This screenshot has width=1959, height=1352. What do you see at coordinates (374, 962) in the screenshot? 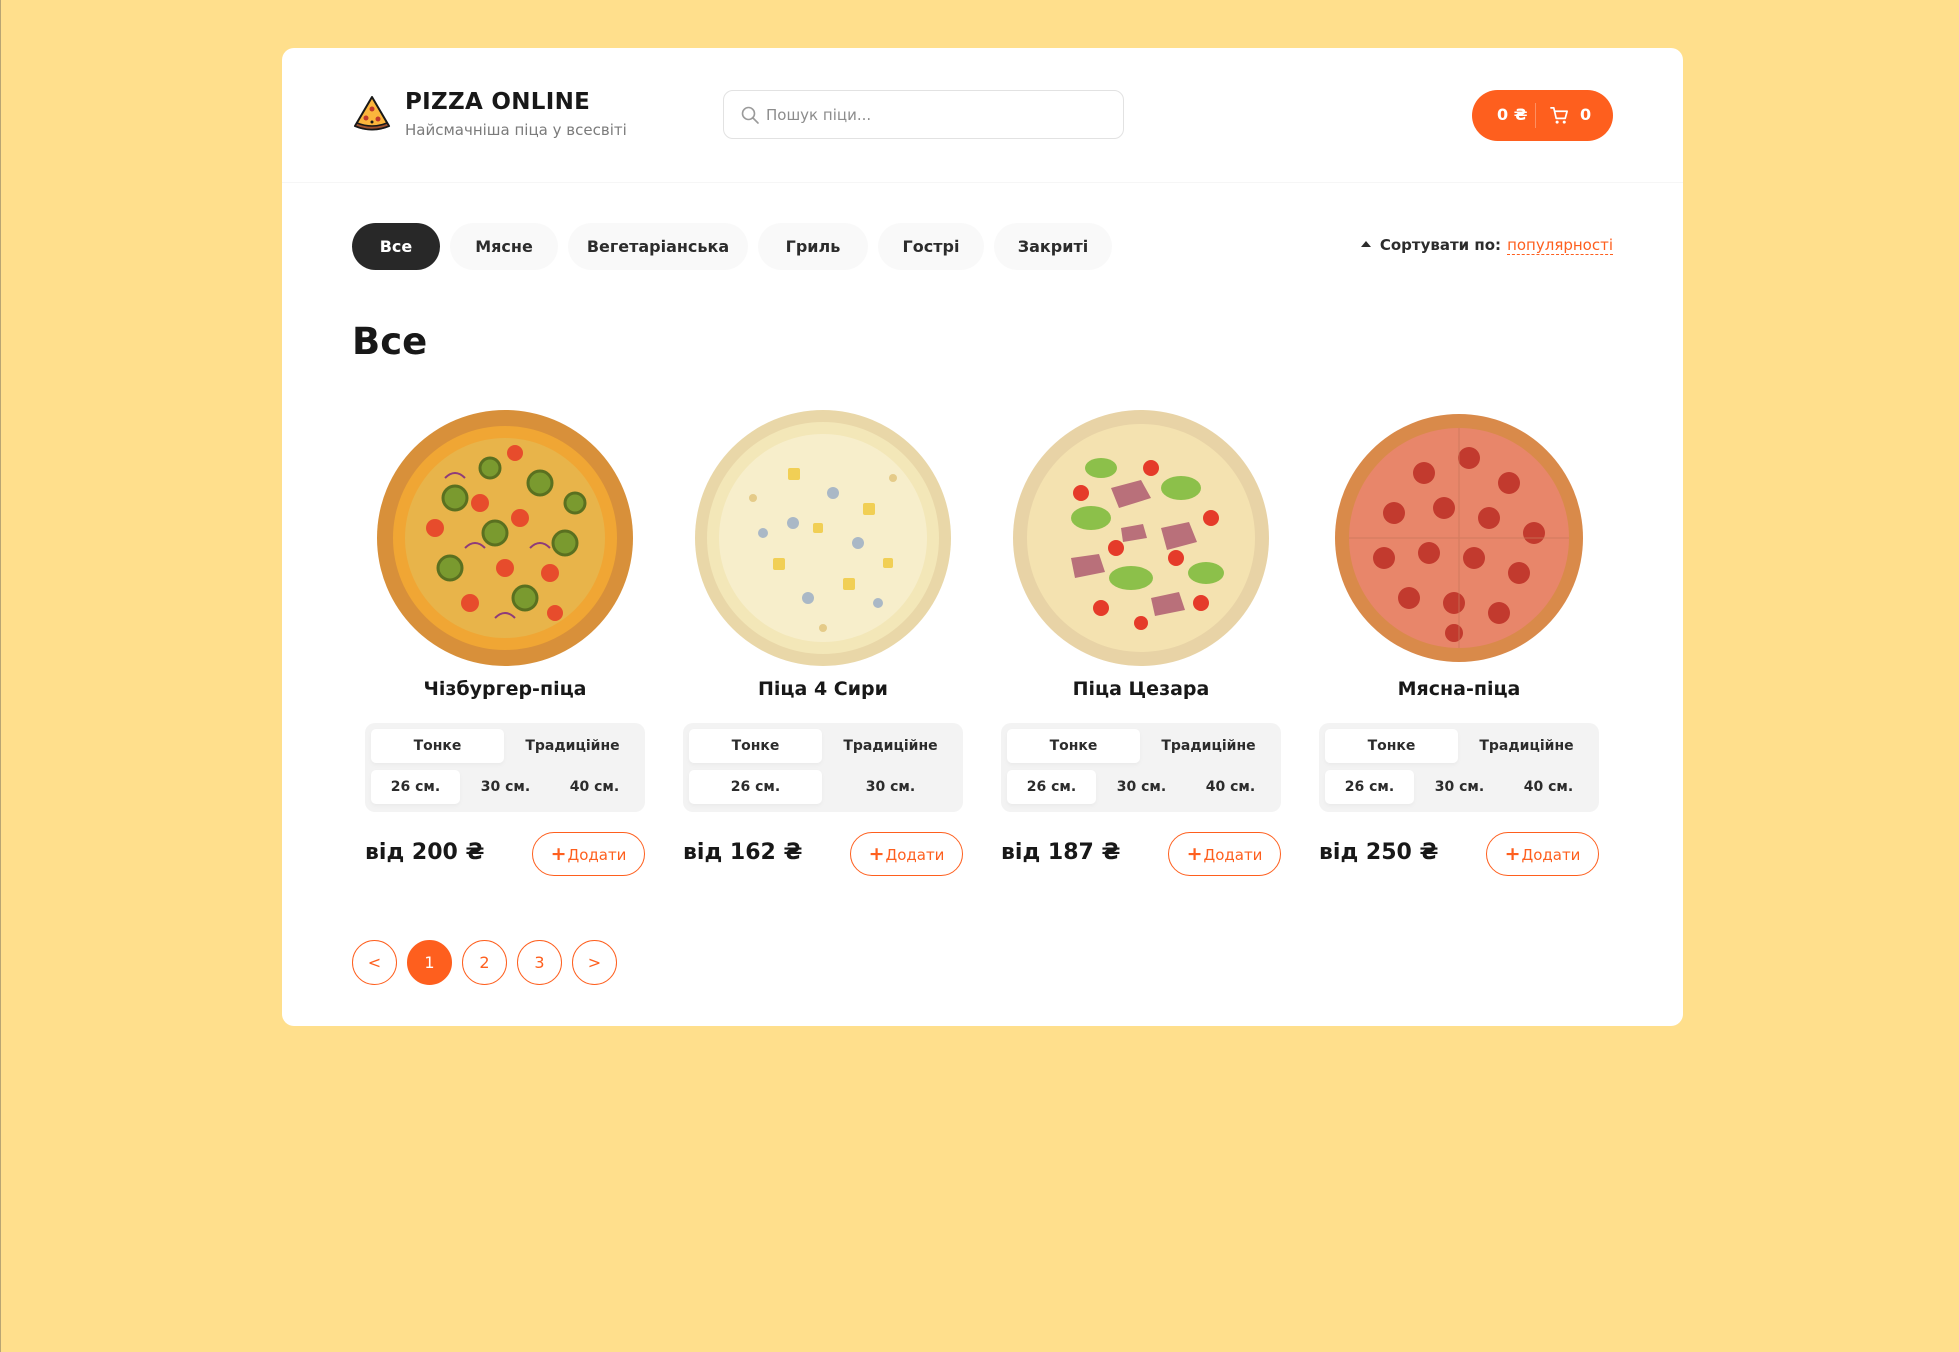
I see `pagination-prev: <` at bounding box center [374, 962].